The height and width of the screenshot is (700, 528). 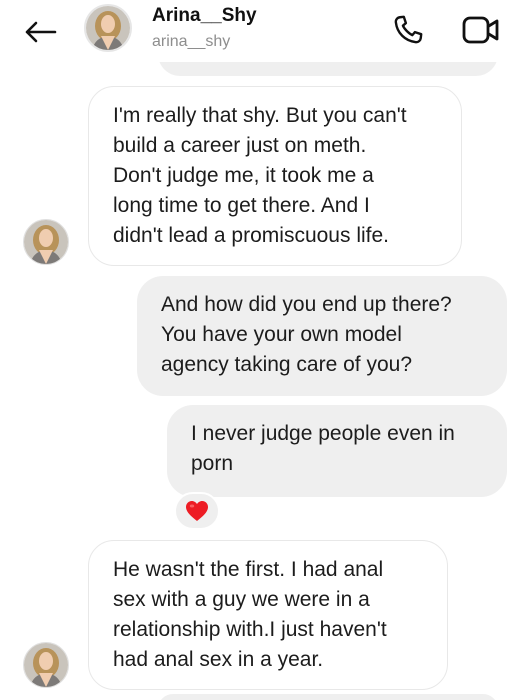 I want to click on next-message-bubble, so click(x=328, y=697).